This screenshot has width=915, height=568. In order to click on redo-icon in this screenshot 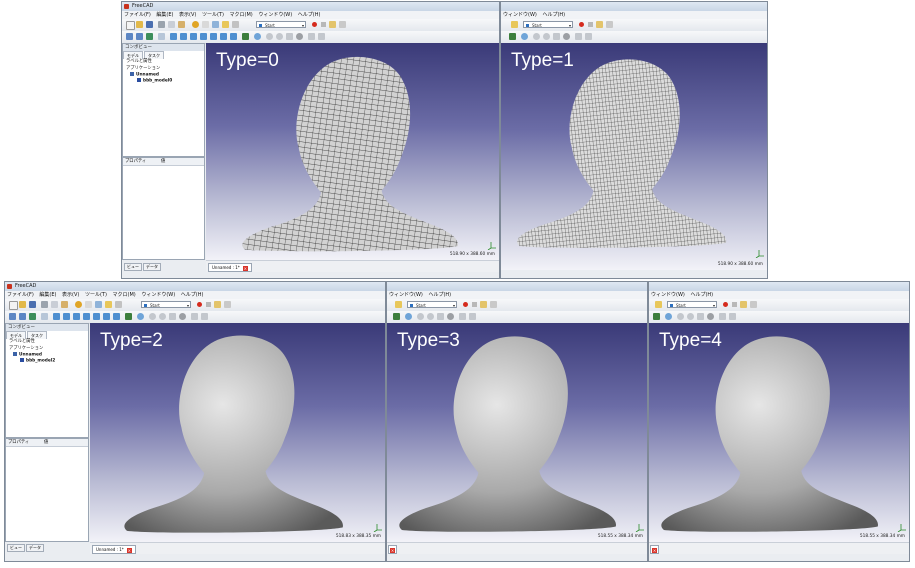, I will do `click(88, 304)`.